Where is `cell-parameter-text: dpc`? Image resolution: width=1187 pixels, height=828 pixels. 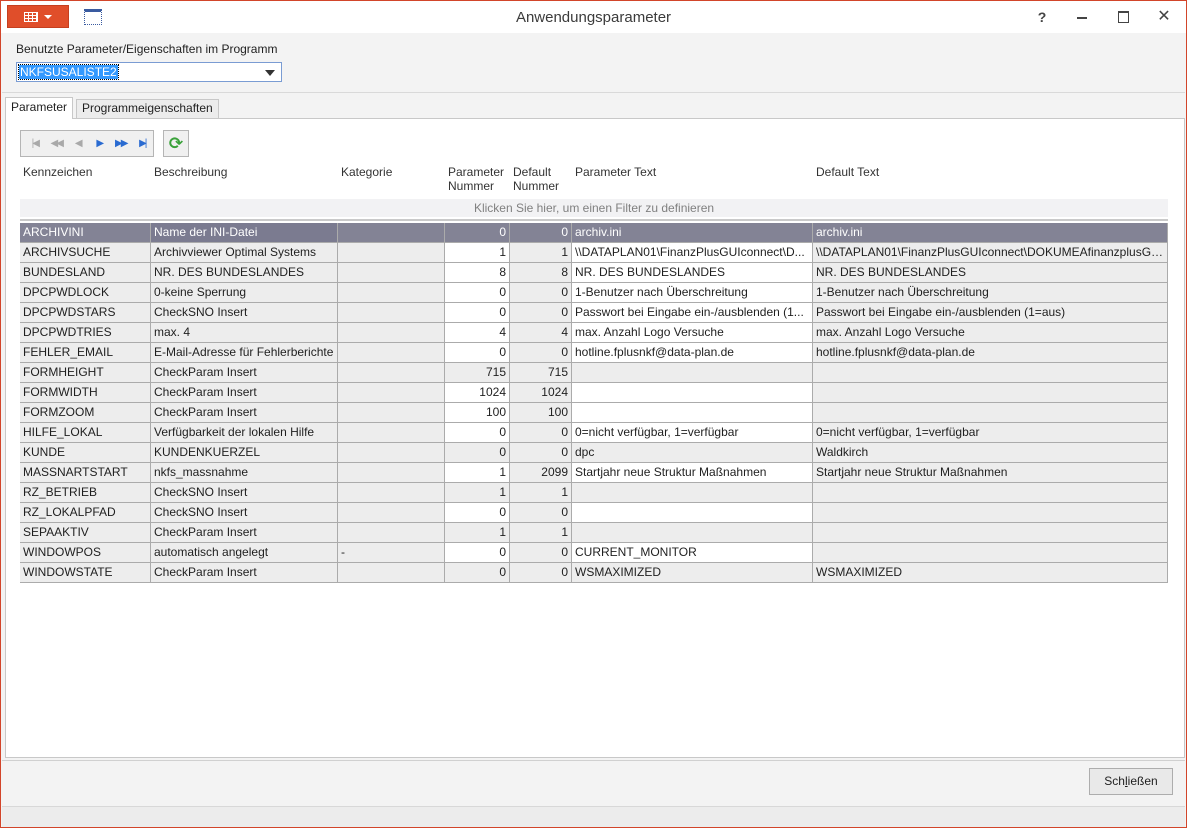 cell-parameter-text: dpc is located at coordinates (692, 452).